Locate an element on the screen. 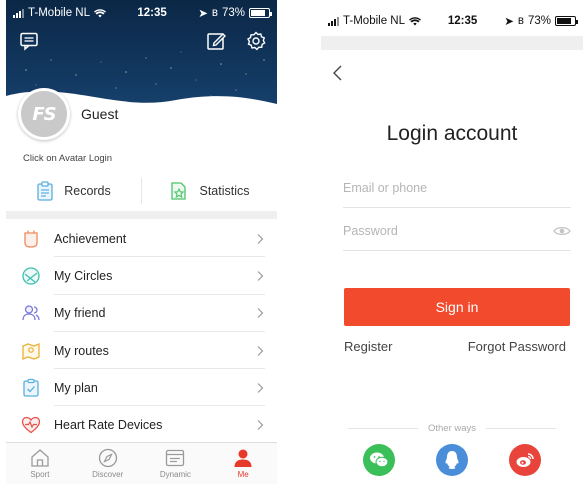 This screenshot has width=583, height=484. message-icon is located at coordinates (29, 41).